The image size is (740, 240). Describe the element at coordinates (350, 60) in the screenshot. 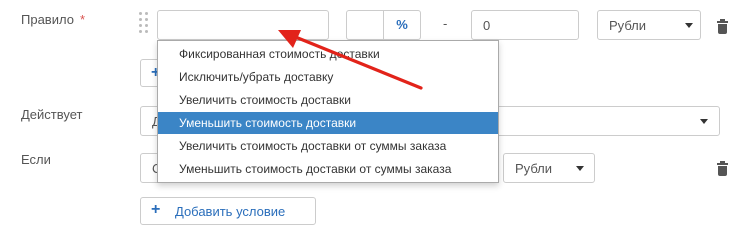

I see `annotation-arrow-icon` at that location.